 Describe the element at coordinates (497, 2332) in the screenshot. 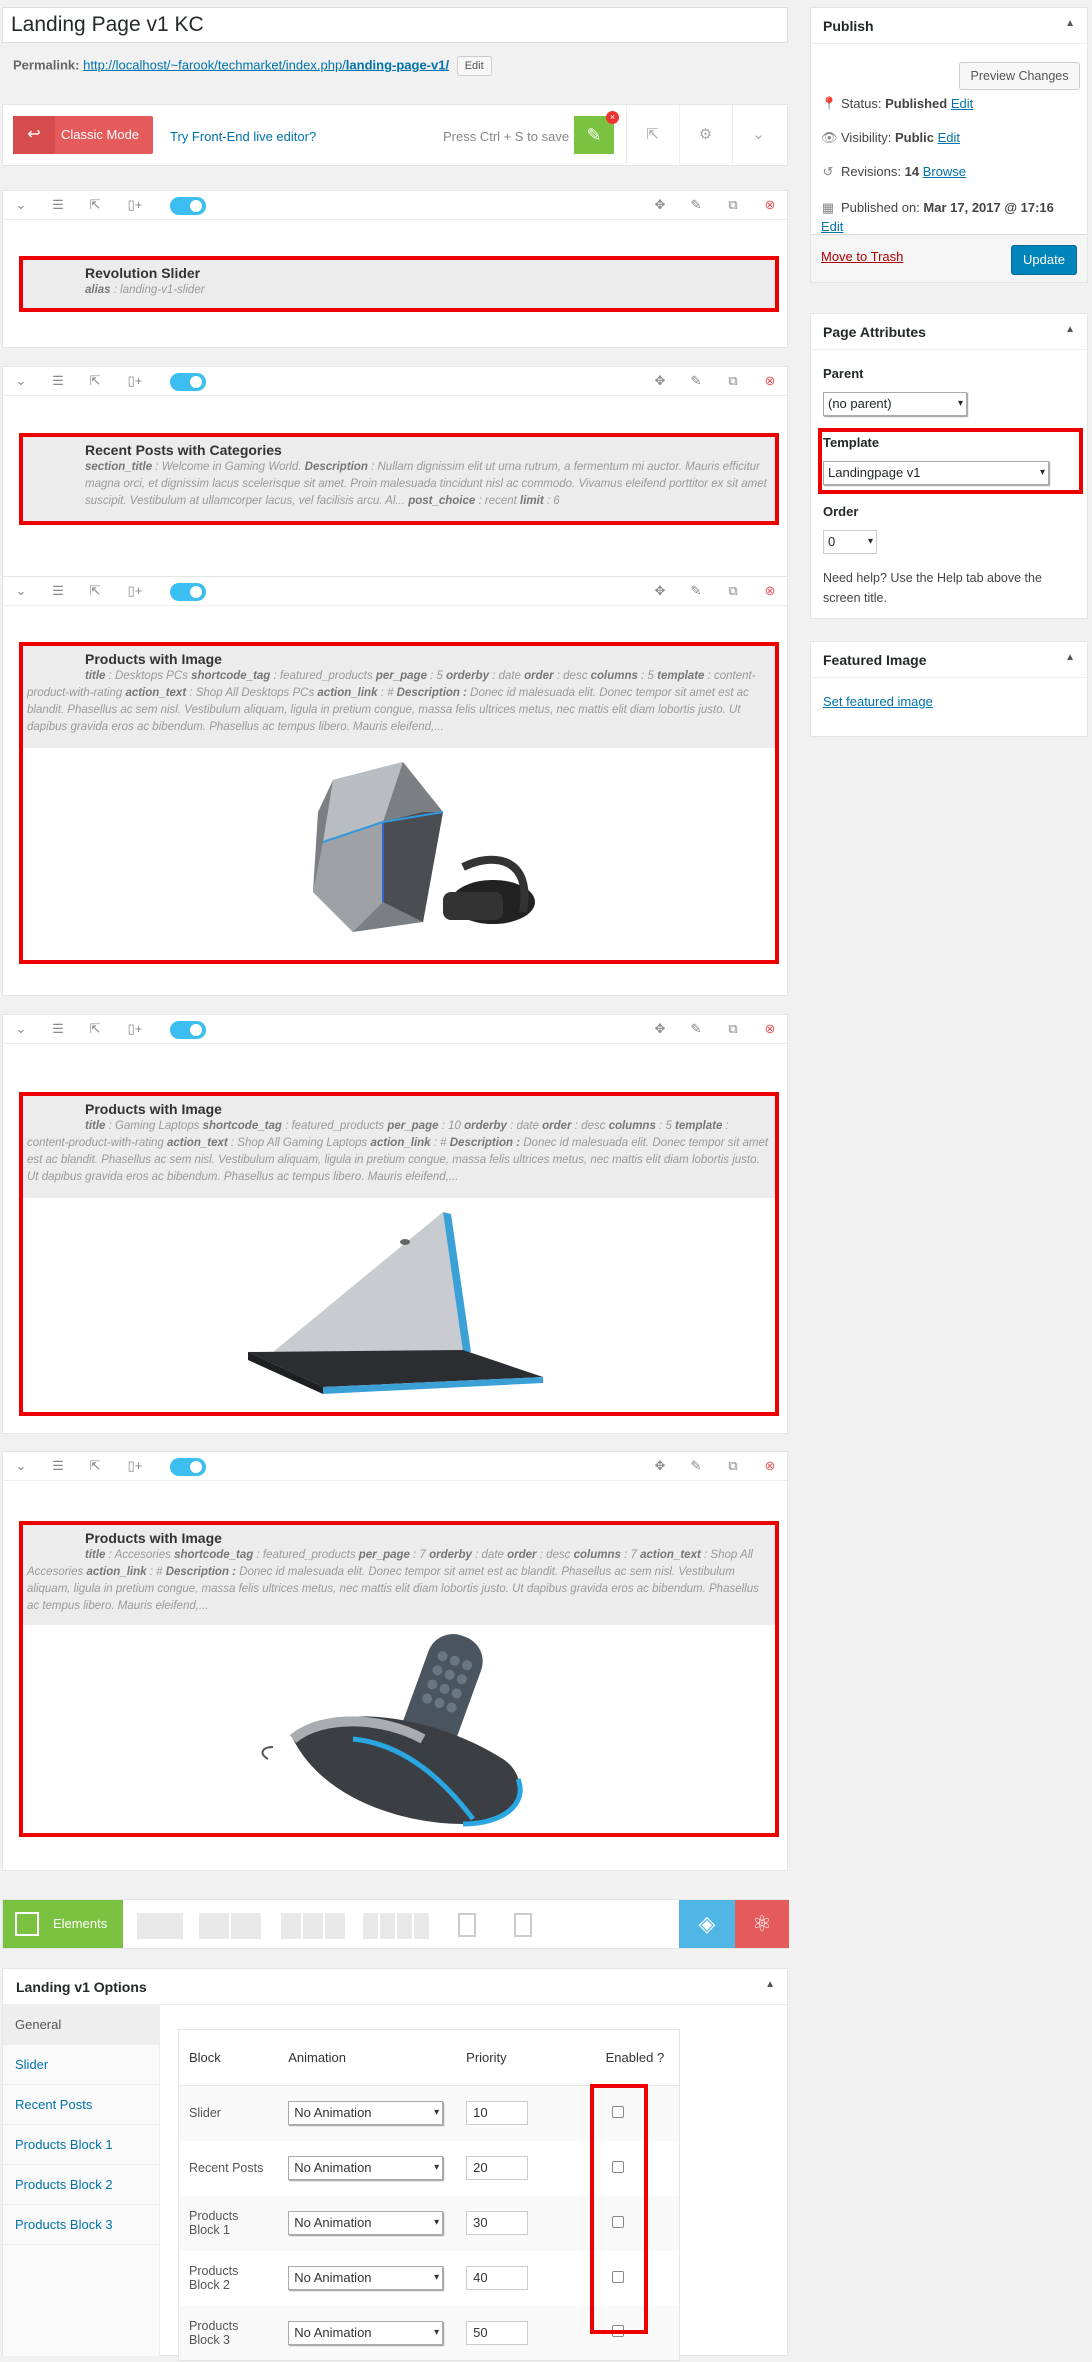

I see `priority-input: 50` at that location.